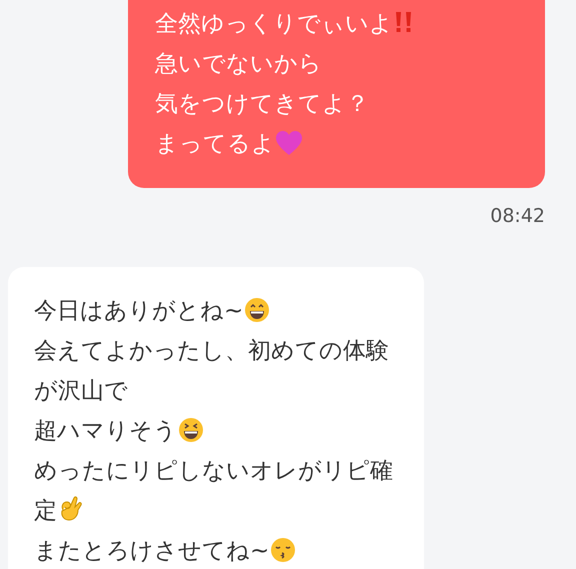 The width and height of the screenshot is (576, 569). I want to click on message-text: まってるよ, so click(215, 144).